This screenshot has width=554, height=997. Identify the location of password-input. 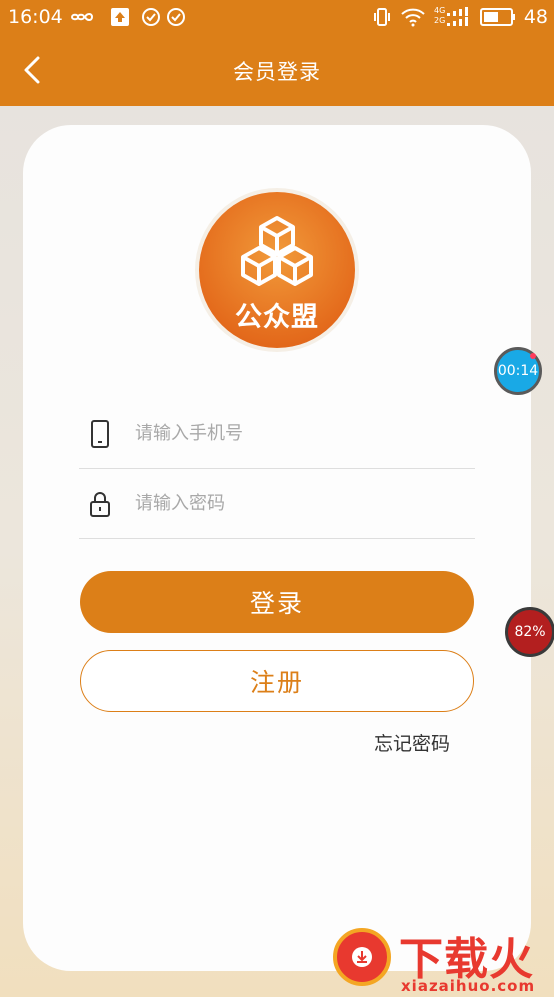
(295, 503).